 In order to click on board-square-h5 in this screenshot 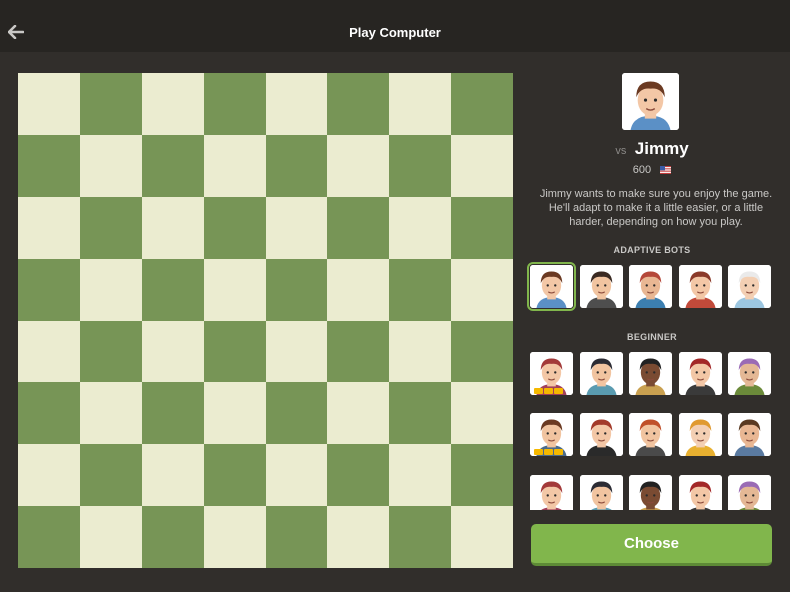, I will do `click(482, 289)`.